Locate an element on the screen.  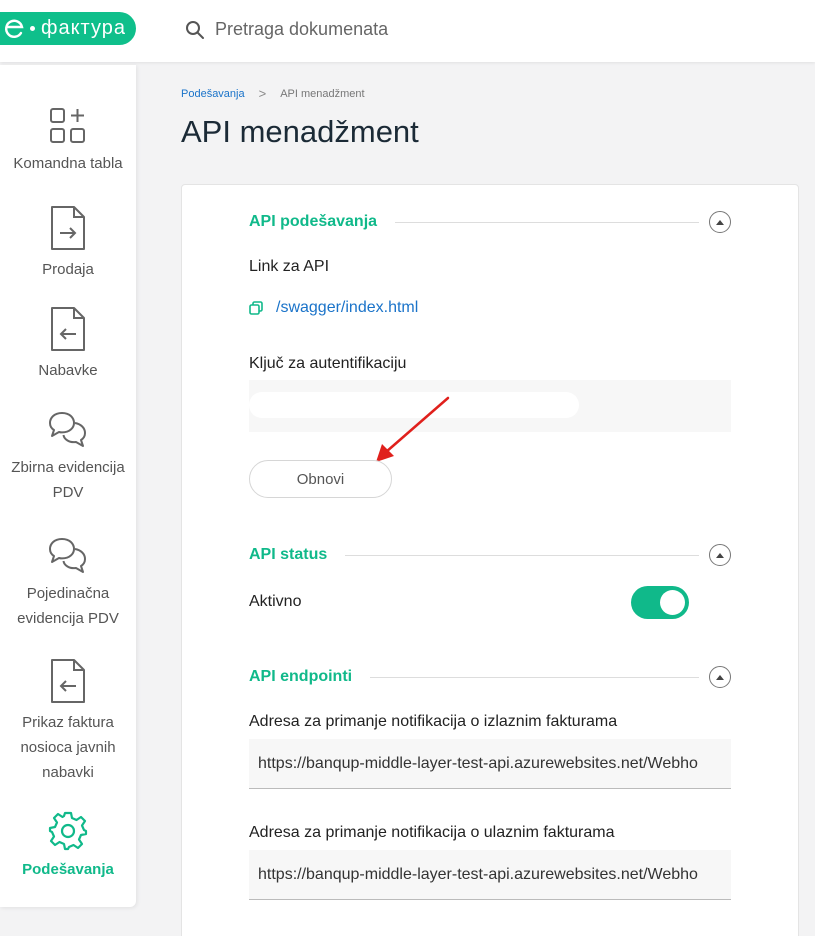
api-swagger-link: /swagger/index.html is located at coordinates (333, 308).